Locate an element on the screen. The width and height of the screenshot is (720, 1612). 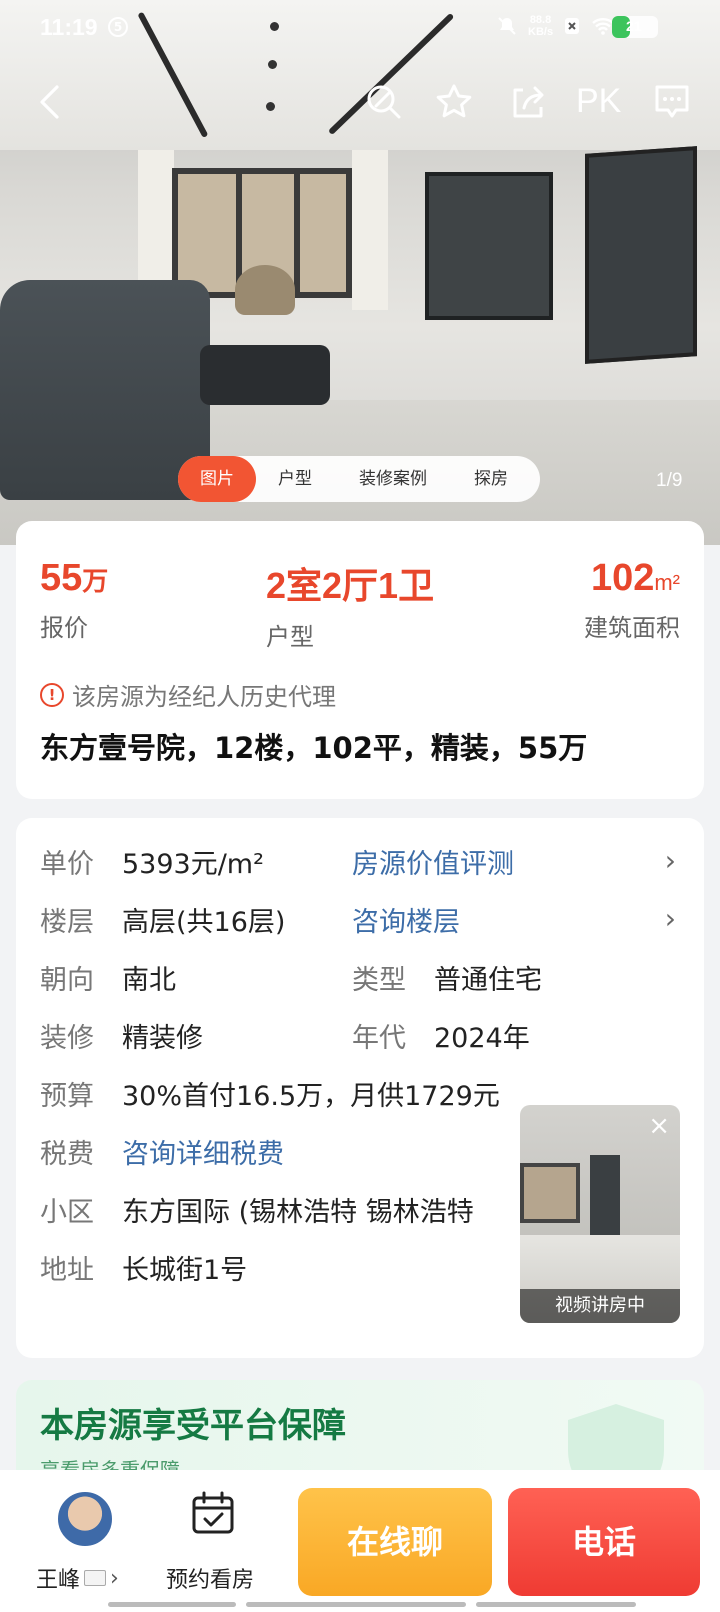
area-number: 102 is located at coordinates (622, 578).